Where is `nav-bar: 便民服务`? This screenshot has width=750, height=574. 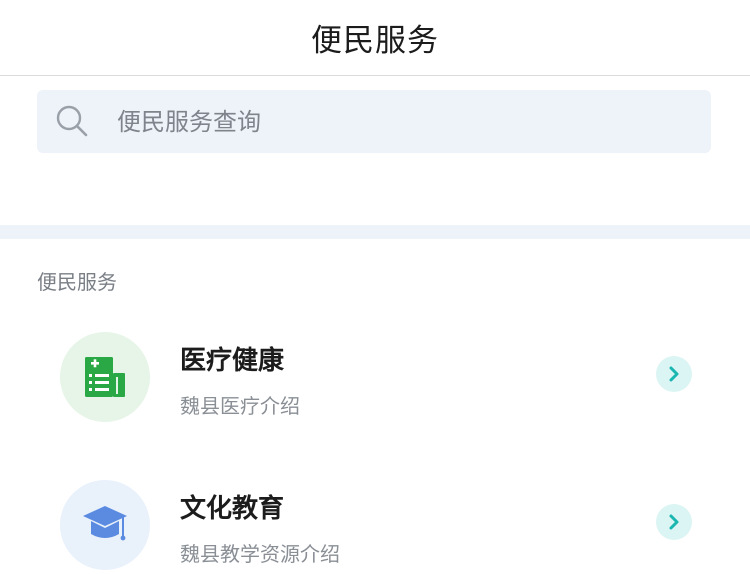 nav-bar: 便民服务 is located at coordinates (375, 38).